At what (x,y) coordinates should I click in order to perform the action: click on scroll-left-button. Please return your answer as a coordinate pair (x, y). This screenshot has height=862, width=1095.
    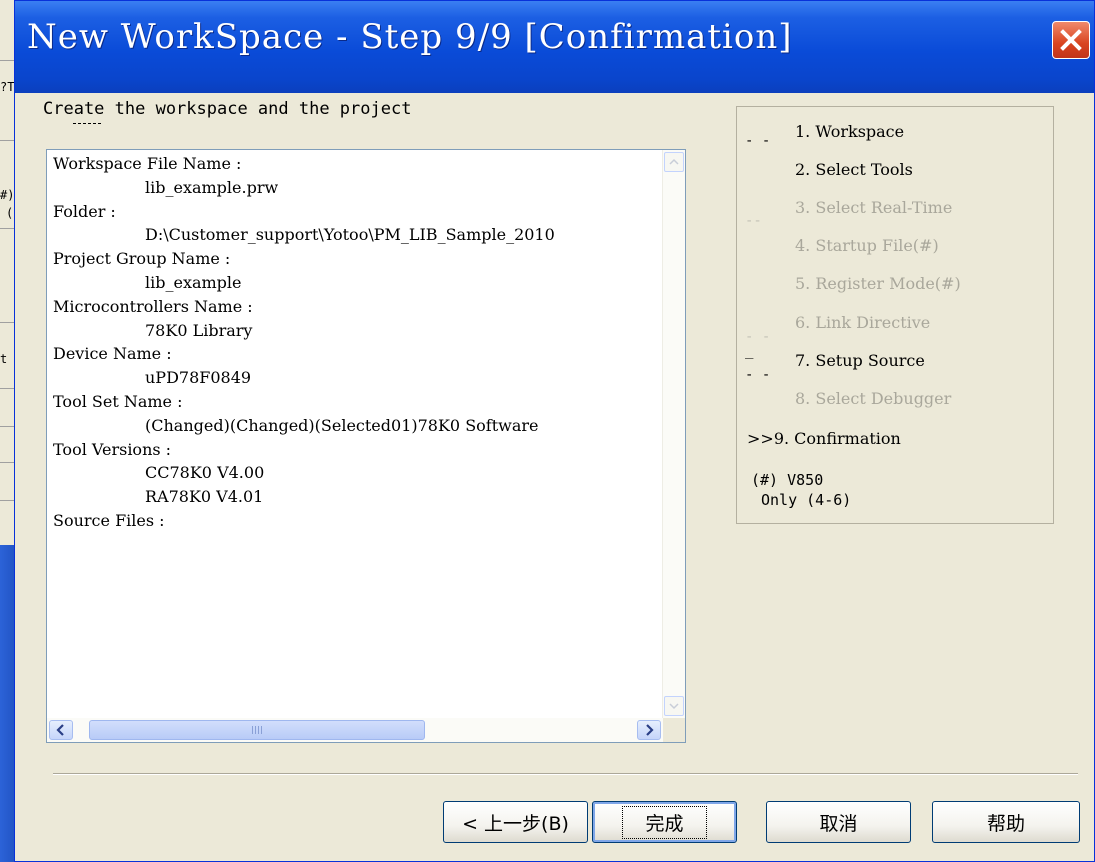
    Looking at the image, I should click on (61, 730).